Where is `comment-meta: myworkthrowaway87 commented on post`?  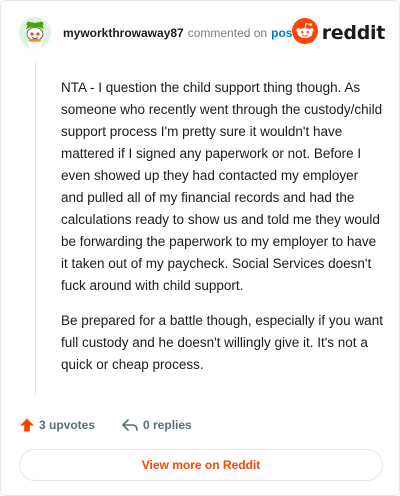
comment-meta: myworkthrowaway87 commented on post is located at coordinates (179, 33).